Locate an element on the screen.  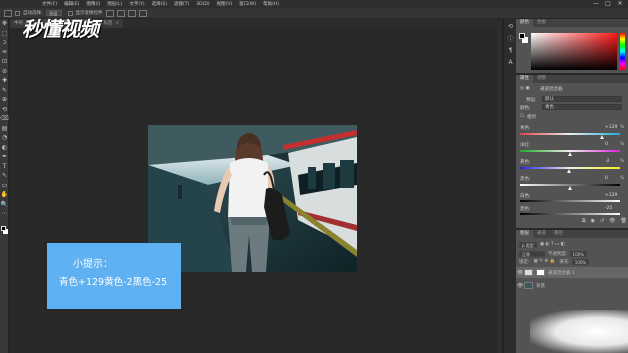
slider-value-input: -2 is located at coordinates (607, 161).